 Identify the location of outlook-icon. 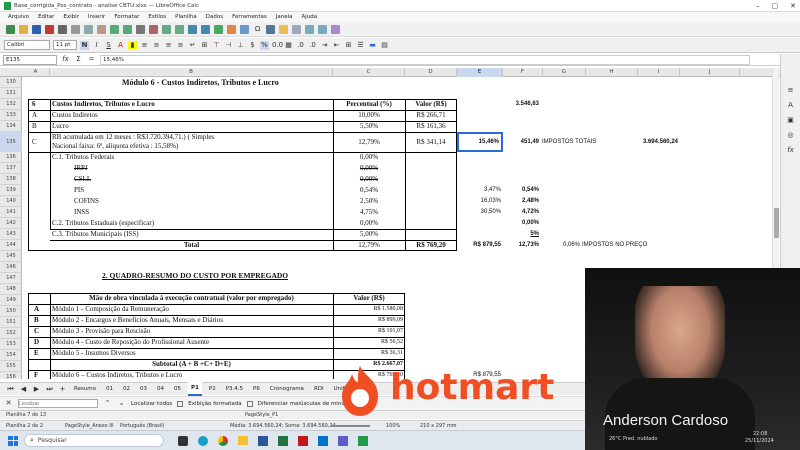
(323, 440).